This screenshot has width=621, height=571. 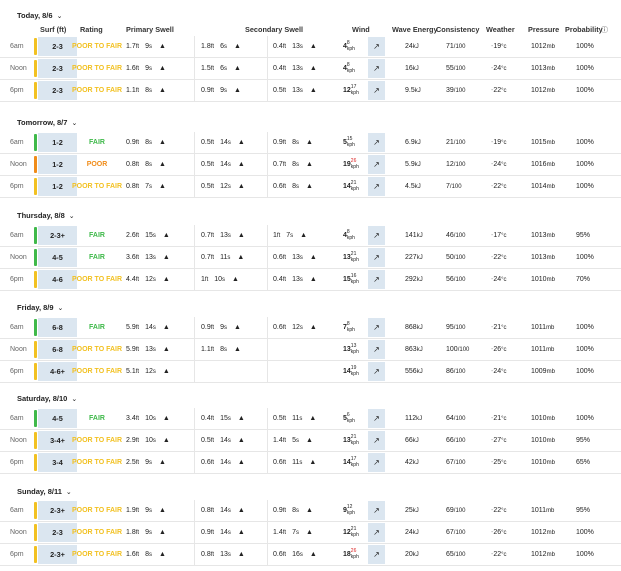 I want to click on swell-period: 10, so click(x=149, y=418).